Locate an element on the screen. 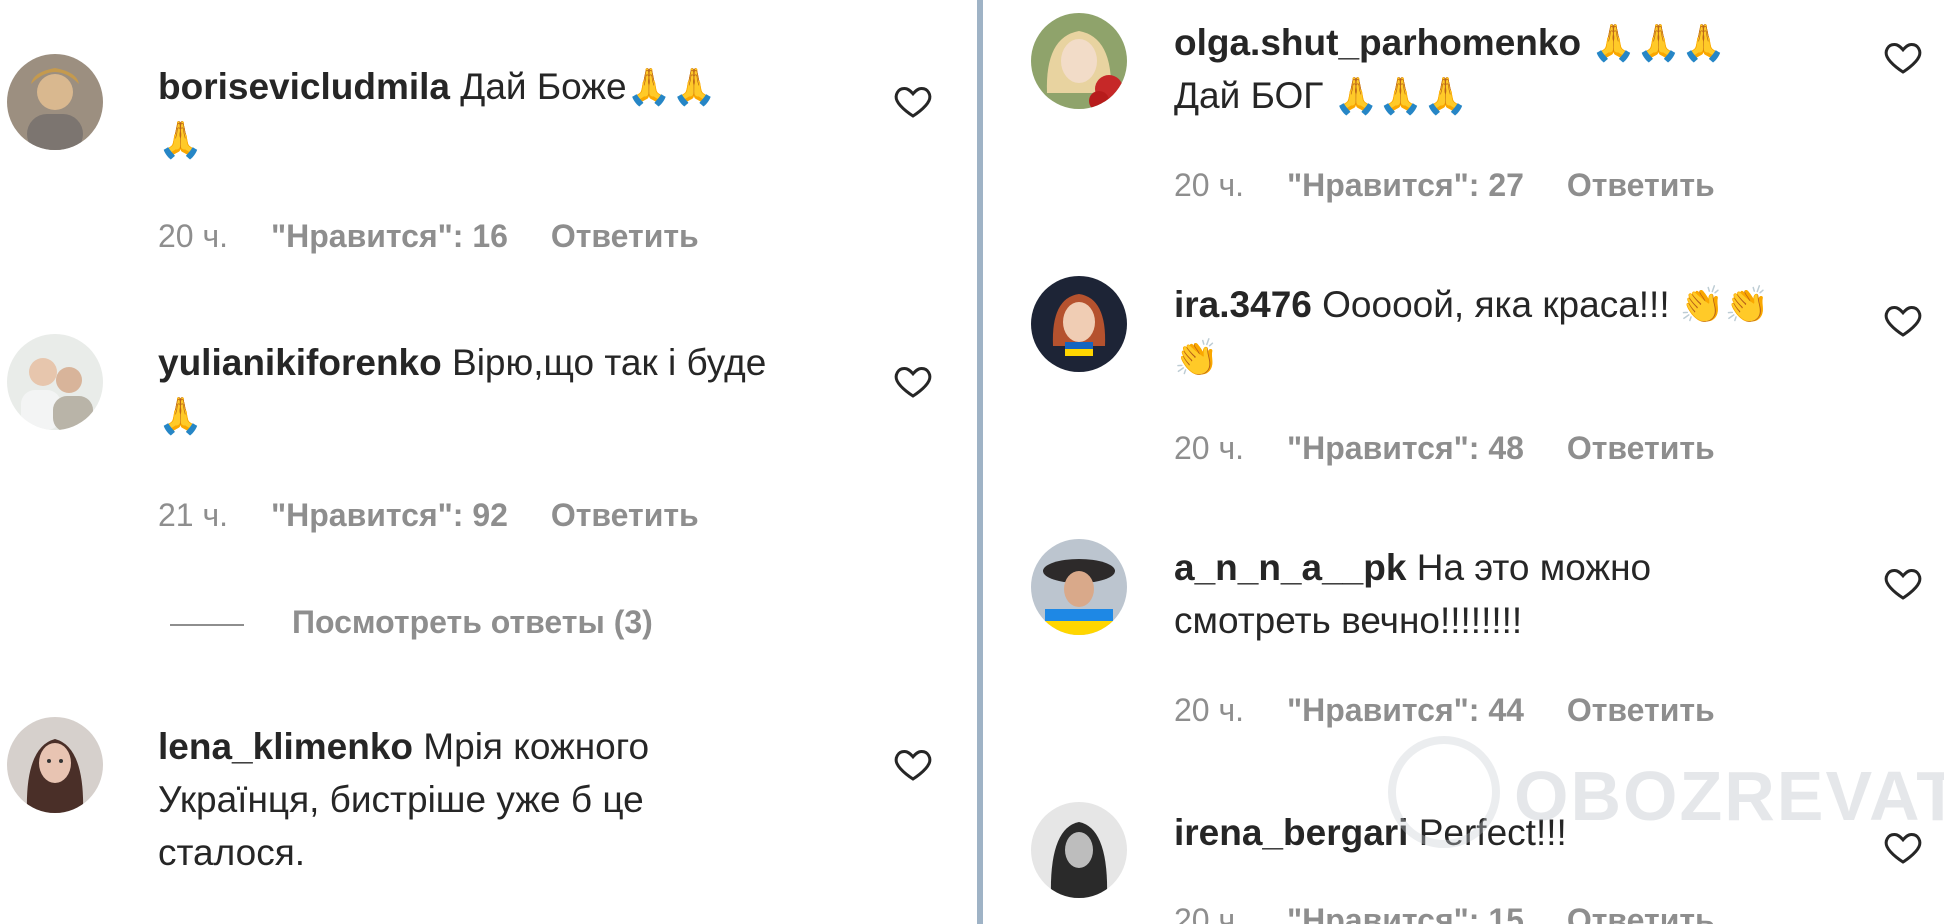 This screenshot has width=1944, height=924. comment-meta: 20 ч. "Нравится": 44 Ответить is located at coordinates (1461, 710).